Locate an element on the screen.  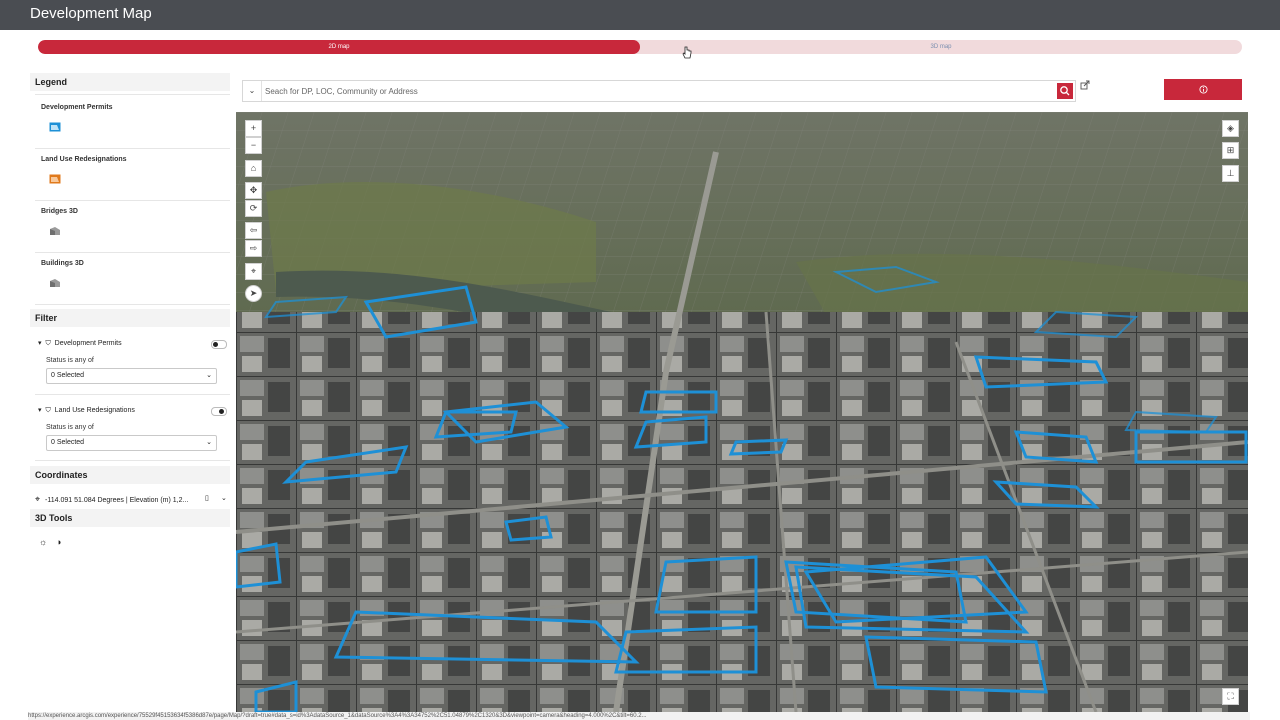
tab-2d-map: 2D map is located at coordinates (339, 47).